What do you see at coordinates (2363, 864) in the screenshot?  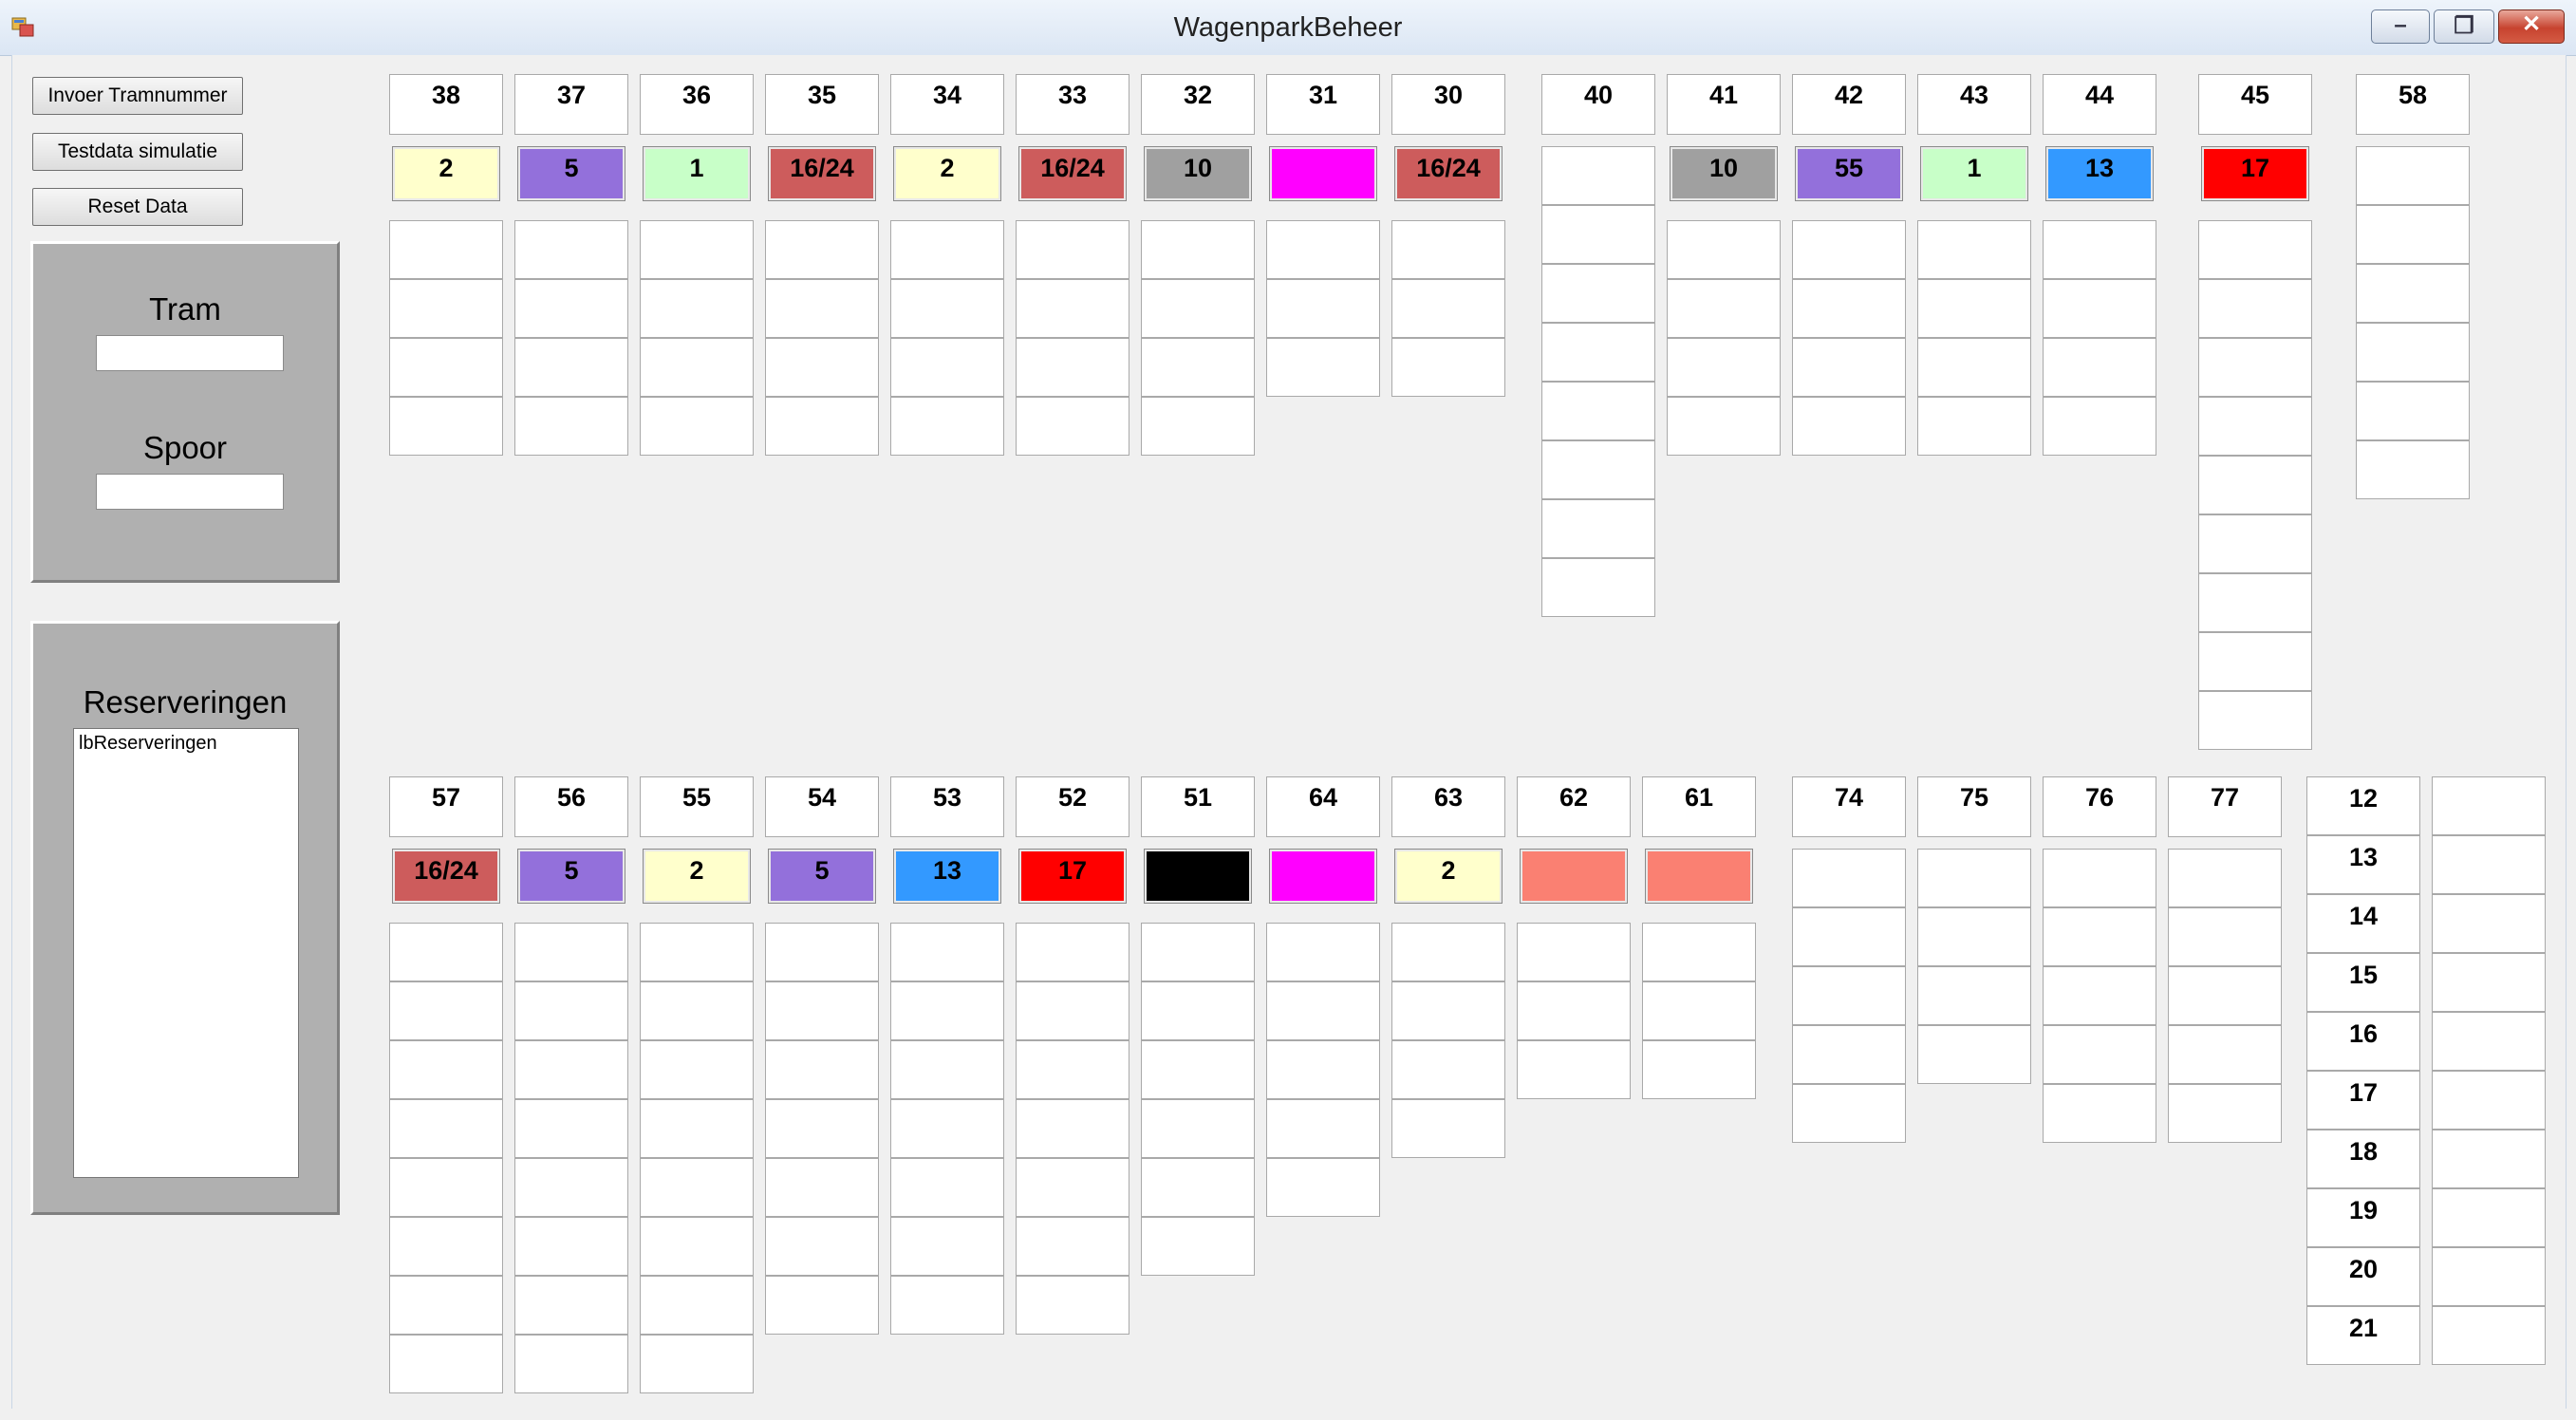 I see `track-number-cell: 13` at bounding box center [2363, 864].